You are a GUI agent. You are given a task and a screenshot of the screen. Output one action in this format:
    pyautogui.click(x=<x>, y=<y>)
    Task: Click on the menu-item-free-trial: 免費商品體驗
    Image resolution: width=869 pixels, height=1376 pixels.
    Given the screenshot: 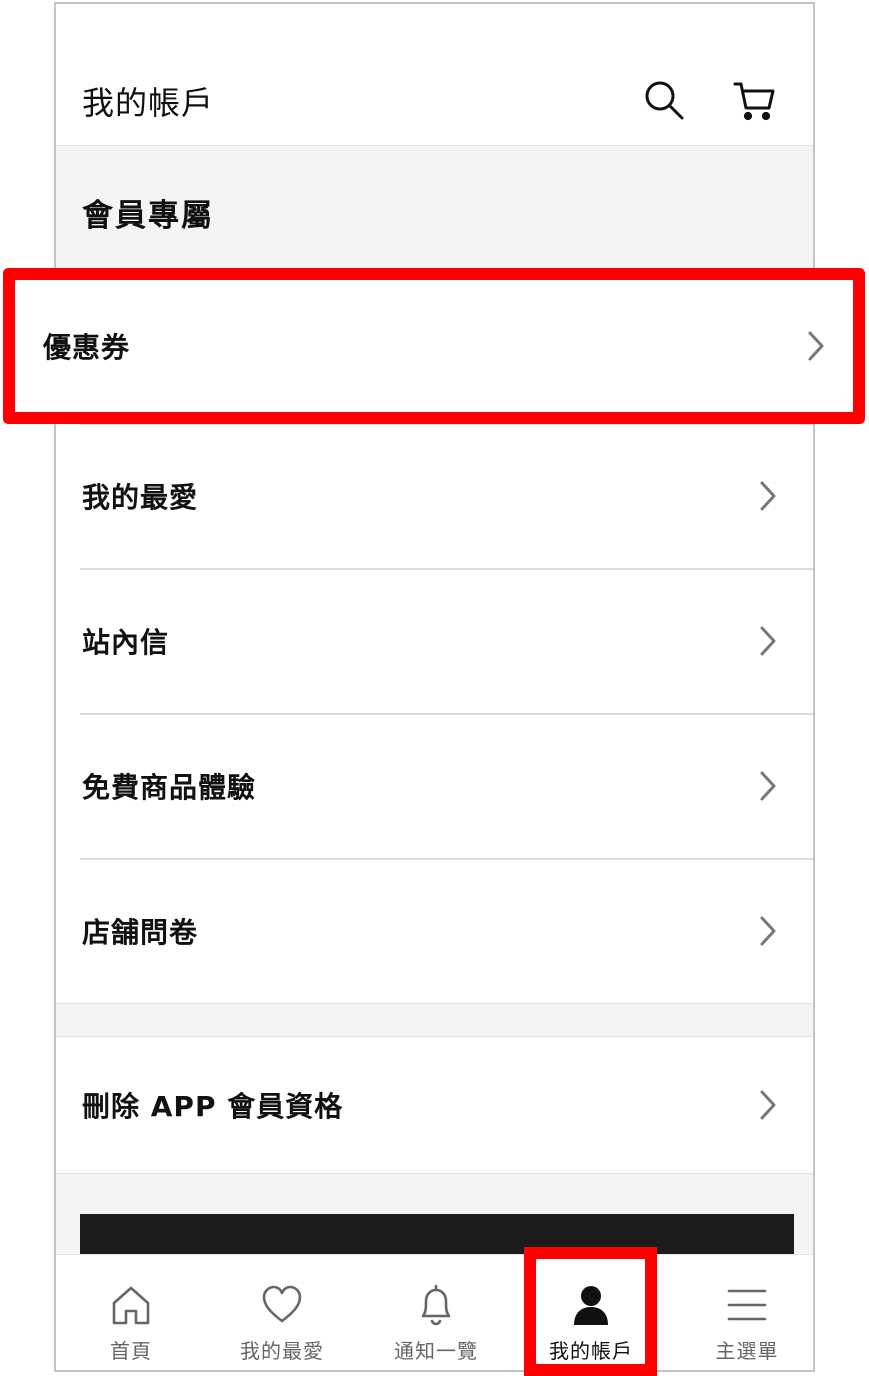 What is the action you would take?
    pyautogui.click(x=434, y=785)
    